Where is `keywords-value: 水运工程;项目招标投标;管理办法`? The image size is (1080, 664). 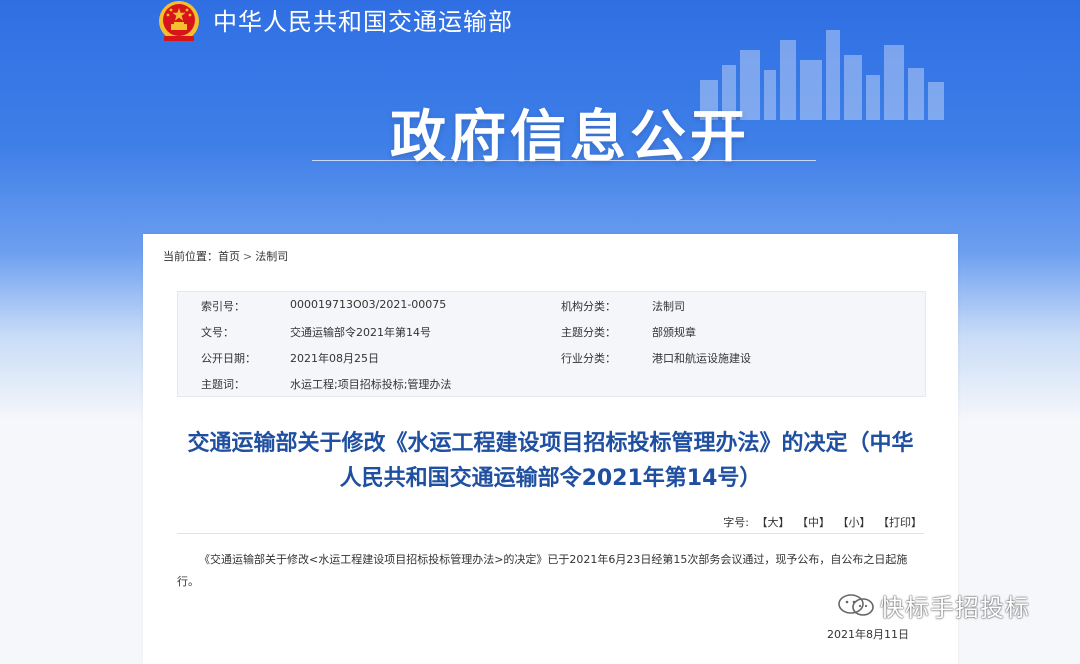 keywords-value: 水运工程;项目招标投标;管理办法 is located at coordinates (371, 384).